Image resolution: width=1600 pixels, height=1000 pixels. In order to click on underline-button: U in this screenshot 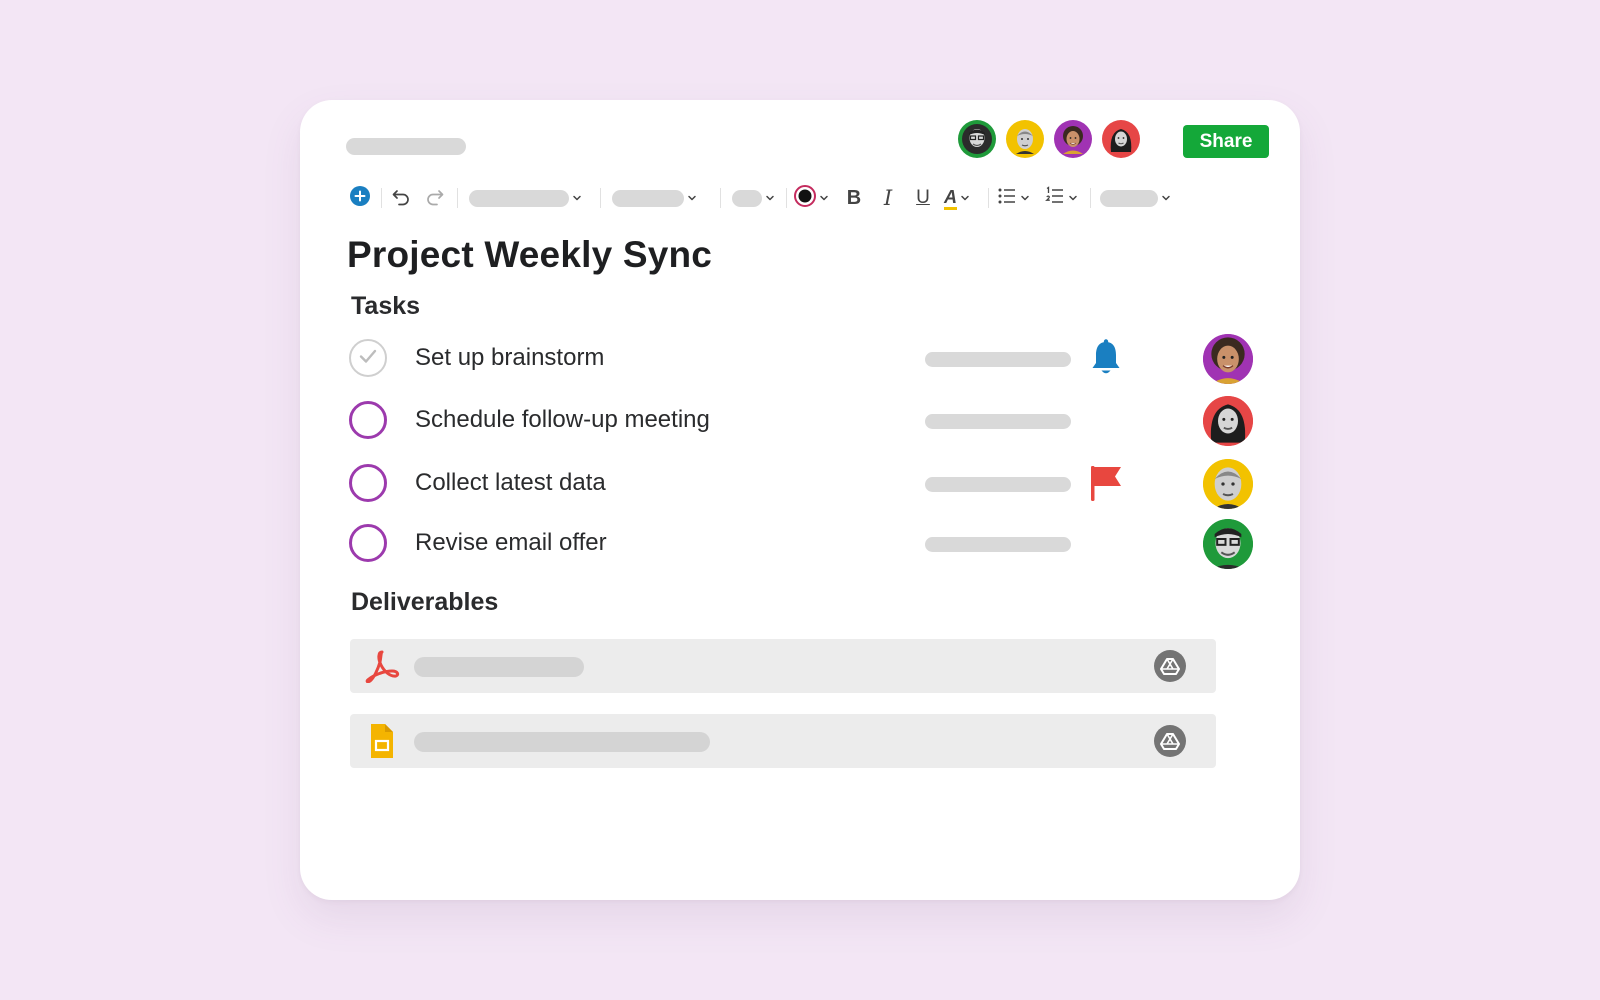, I will do `click(923, 198)`.